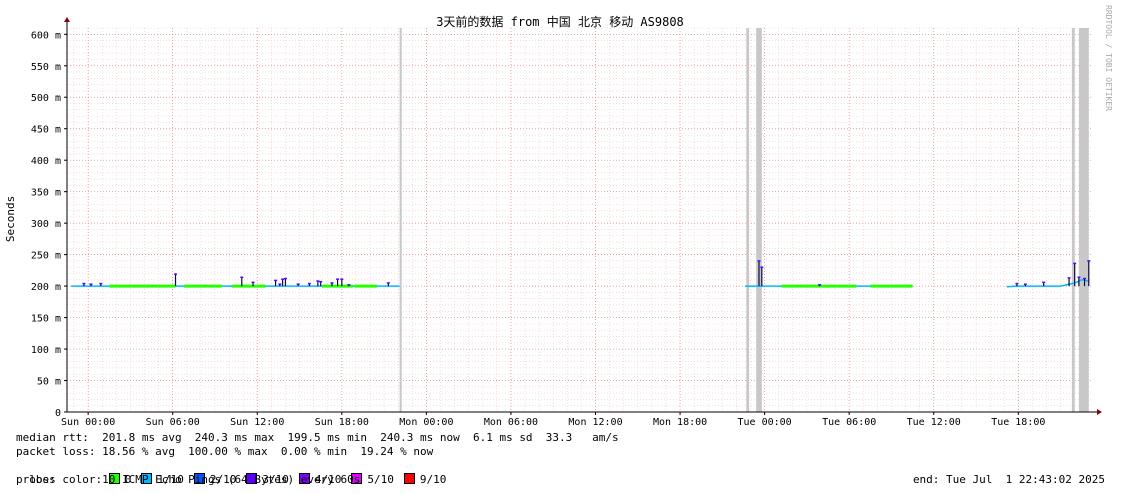  What do you see at coordinates (46, 67) in the screenshot?
I see `y-tick-label: 550 m` at bounding box center [46, 67].